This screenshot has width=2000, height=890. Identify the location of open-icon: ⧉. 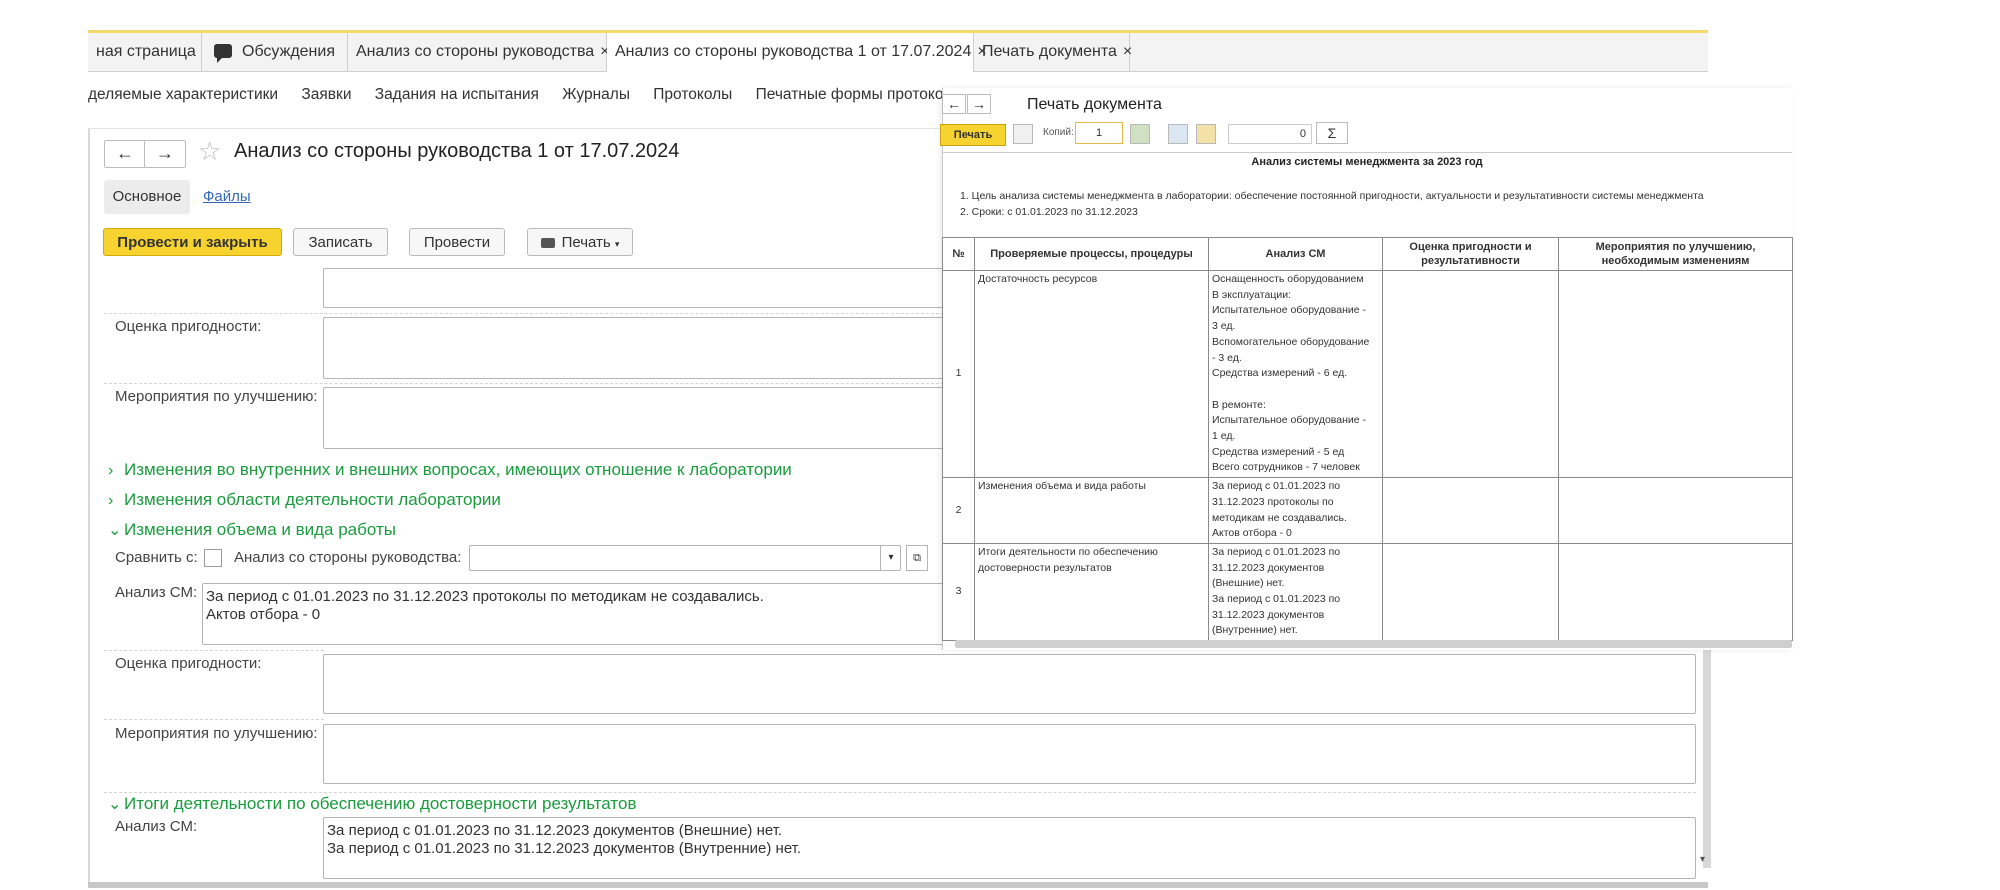
(917, 558).